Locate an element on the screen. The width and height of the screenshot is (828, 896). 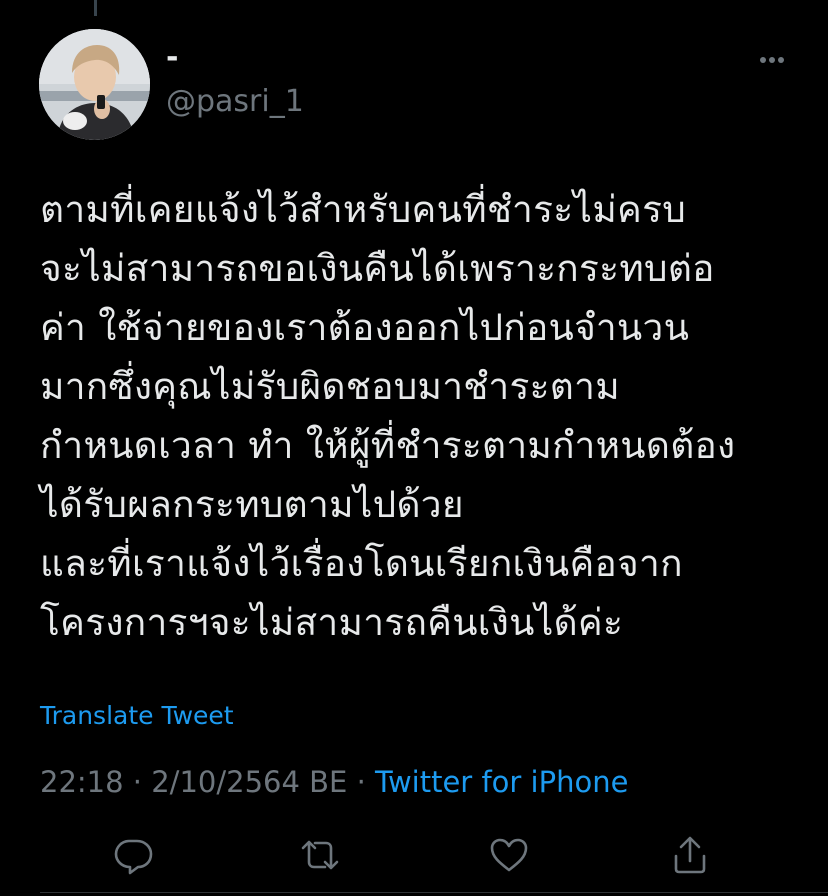
retweet-icon is located at coordinates (320, 855).